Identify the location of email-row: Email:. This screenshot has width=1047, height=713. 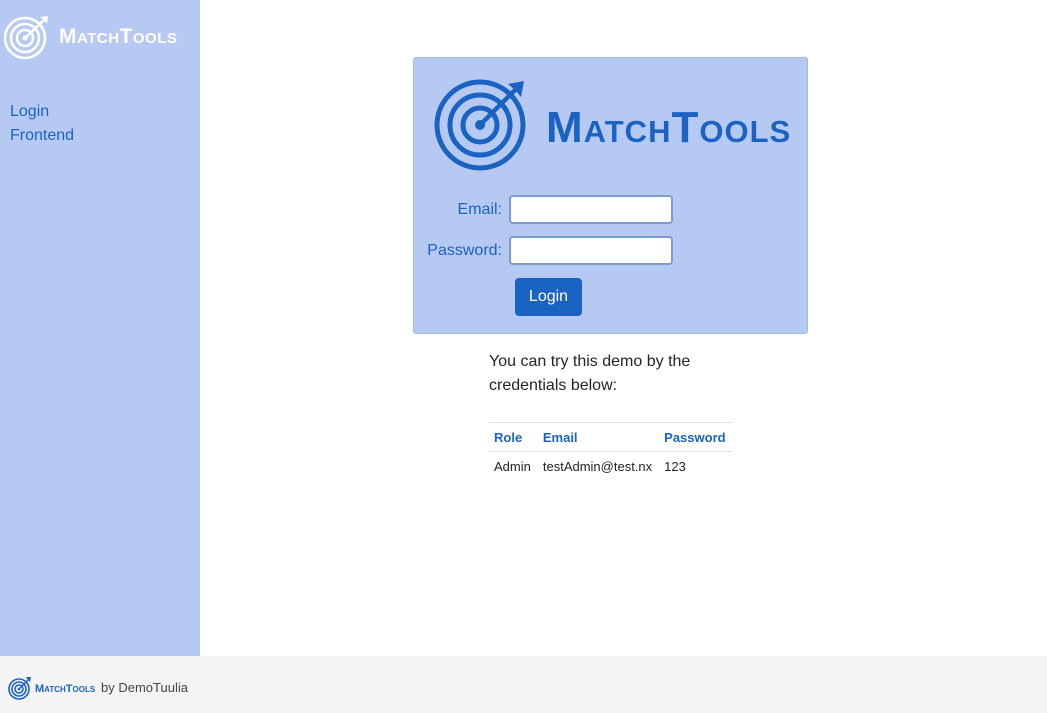
(543, 209).